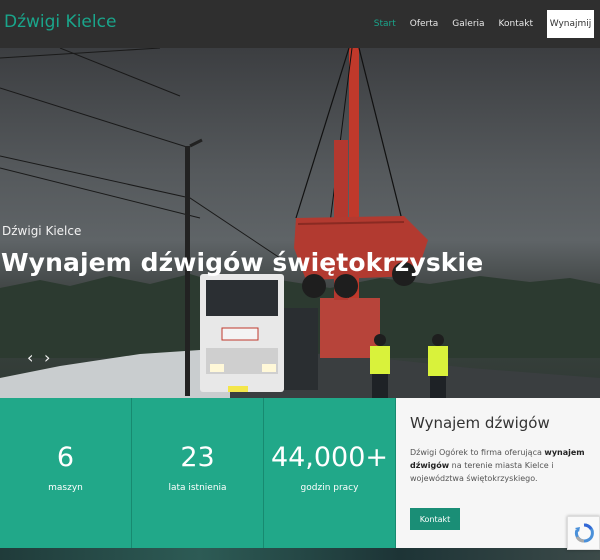 The height and width of the screenshot is (560, 600). Describe the element at coordinates (60, 22) in the screenshot. I see `brand-logo: Dźwigi Kielce` at that location.